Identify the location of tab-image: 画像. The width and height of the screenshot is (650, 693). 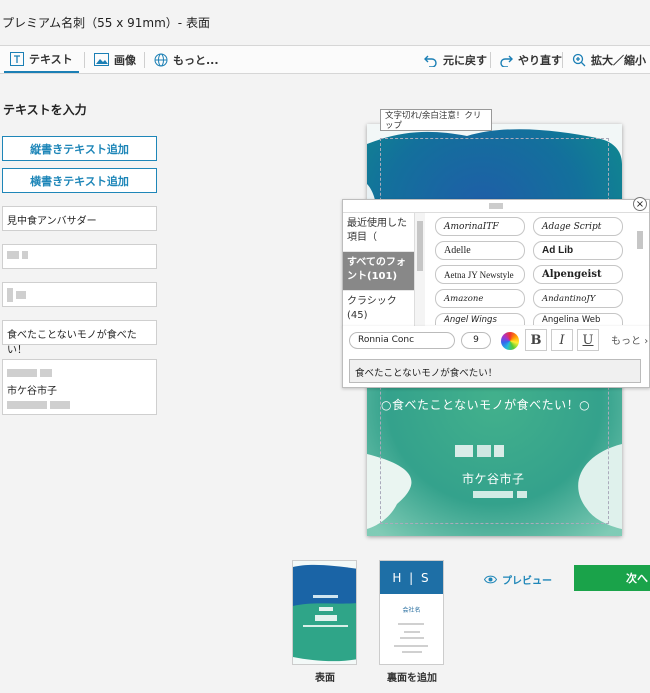
(115, 59).